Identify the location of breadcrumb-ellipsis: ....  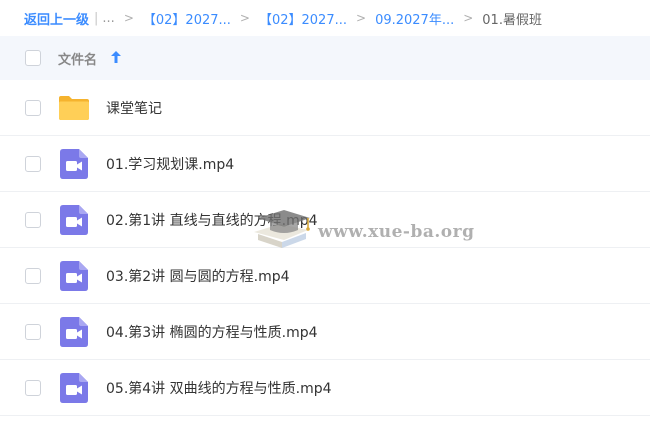
(108, 18).